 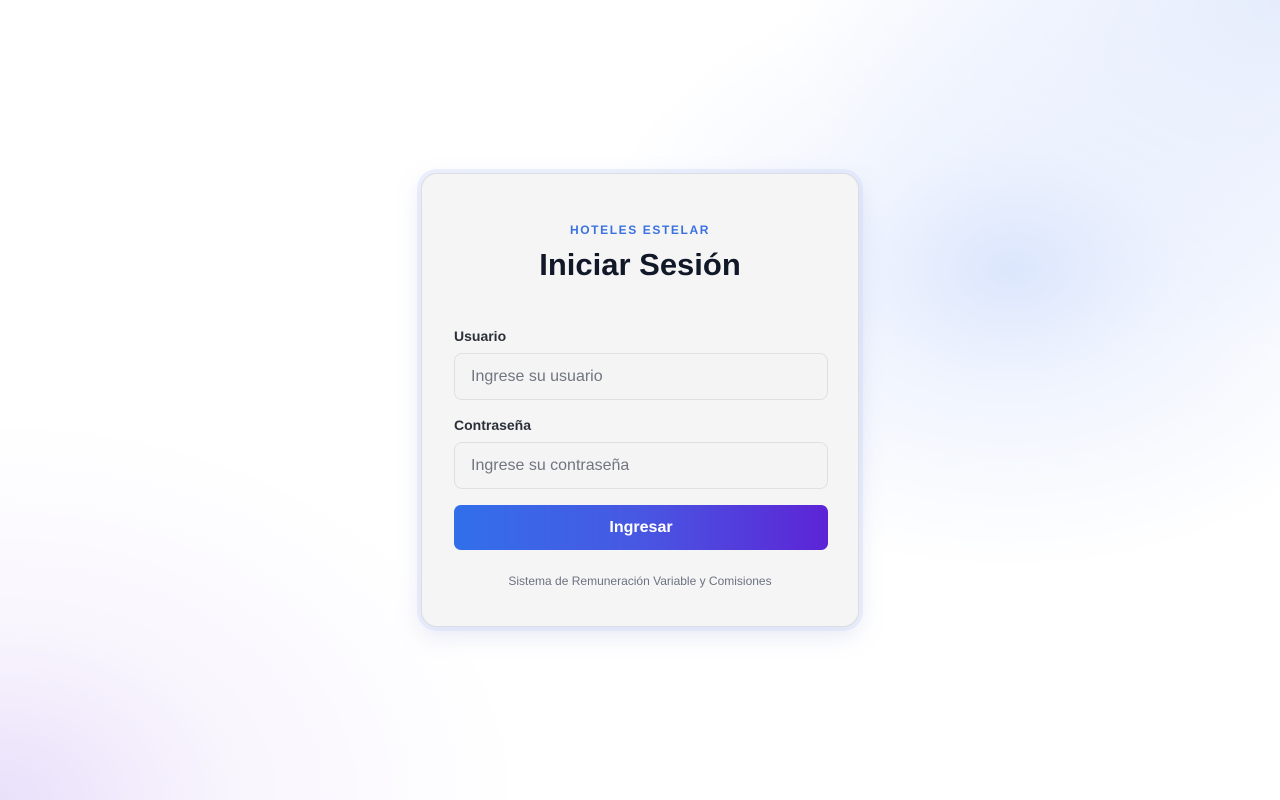 I want to click on password-input, so click(x=641, y=465).